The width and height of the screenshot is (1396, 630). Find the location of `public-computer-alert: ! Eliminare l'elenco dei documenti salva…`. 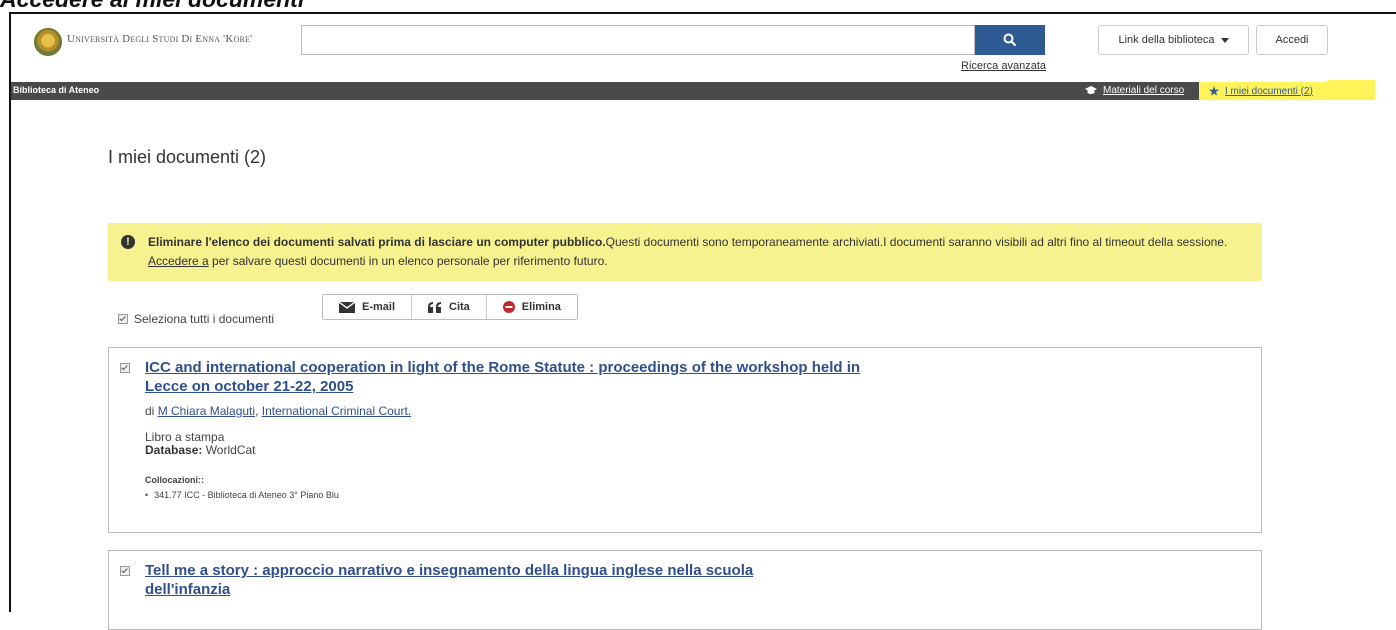

public-computer-alert: ! Eliminare l'elenco dei documenti salva… is located at coordinates (685, 252).